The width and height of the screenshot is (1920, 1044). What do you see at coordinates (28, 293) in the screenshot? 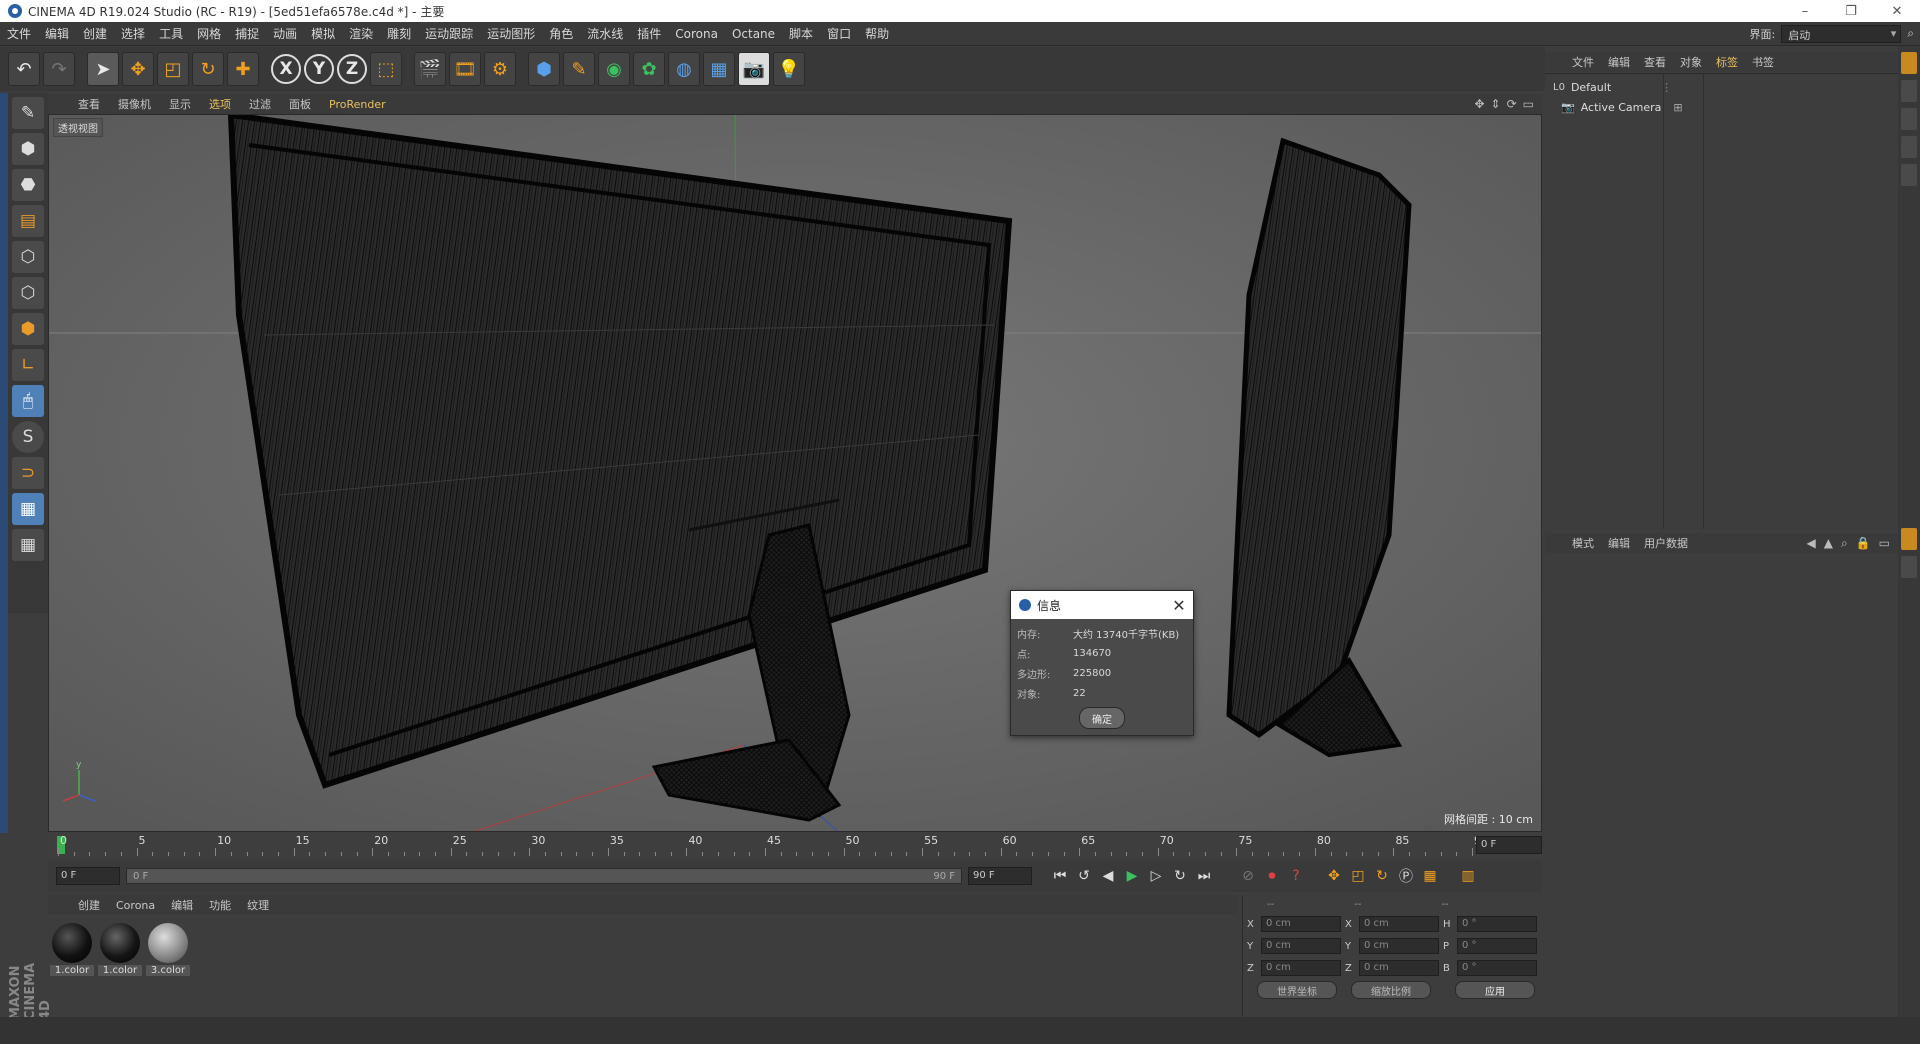
I see `edges-mode-icon: ⬡` at bounding box center [28, 293].